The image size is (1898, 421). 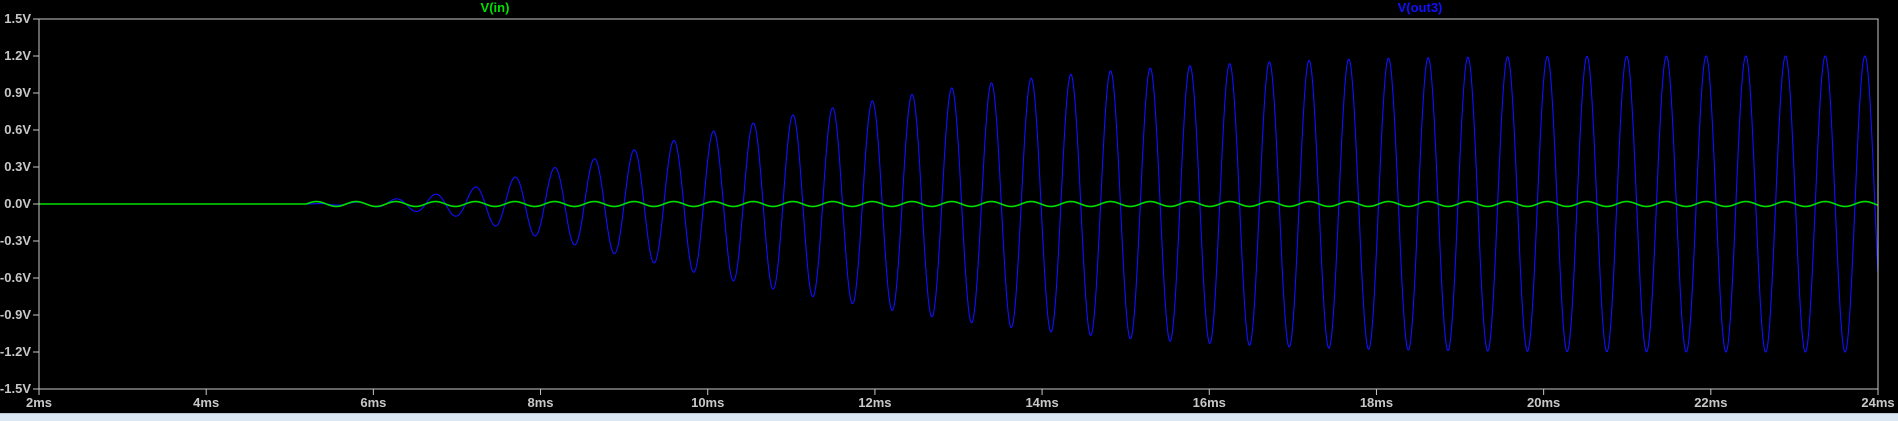 What do you see at coordinates (15, 277) in the screenshot?
I see `y-tick-label: -0.6V` at bounding box center [15, 277].